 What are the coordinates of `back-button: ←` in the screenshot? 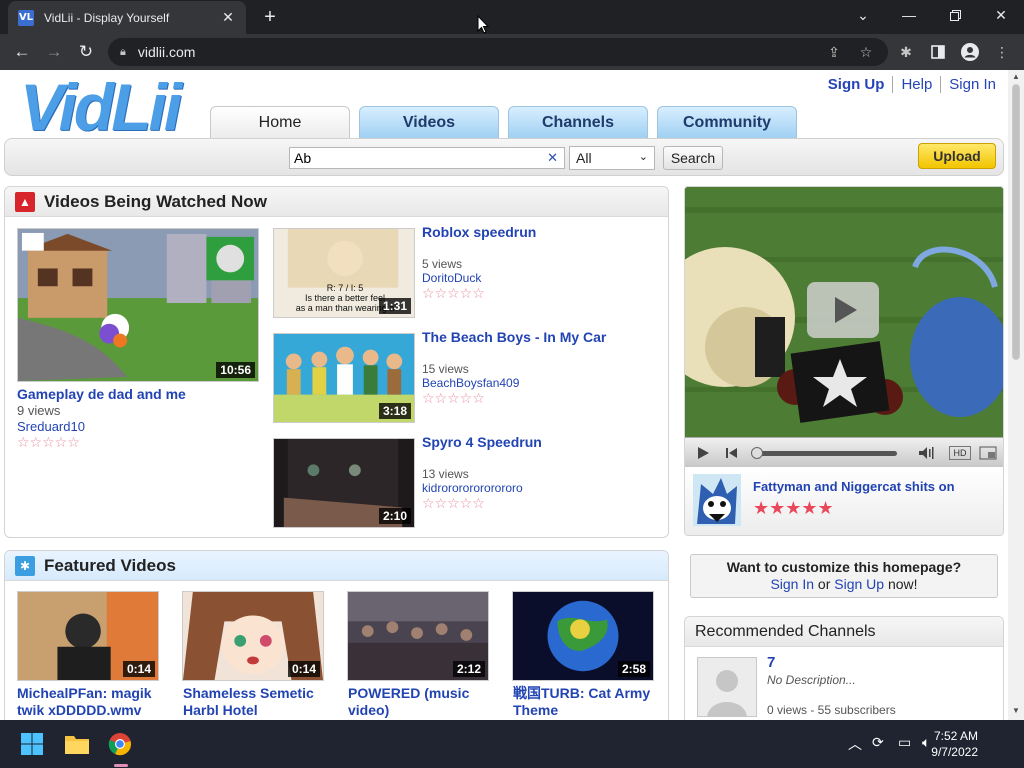 It's located at (22, 52).